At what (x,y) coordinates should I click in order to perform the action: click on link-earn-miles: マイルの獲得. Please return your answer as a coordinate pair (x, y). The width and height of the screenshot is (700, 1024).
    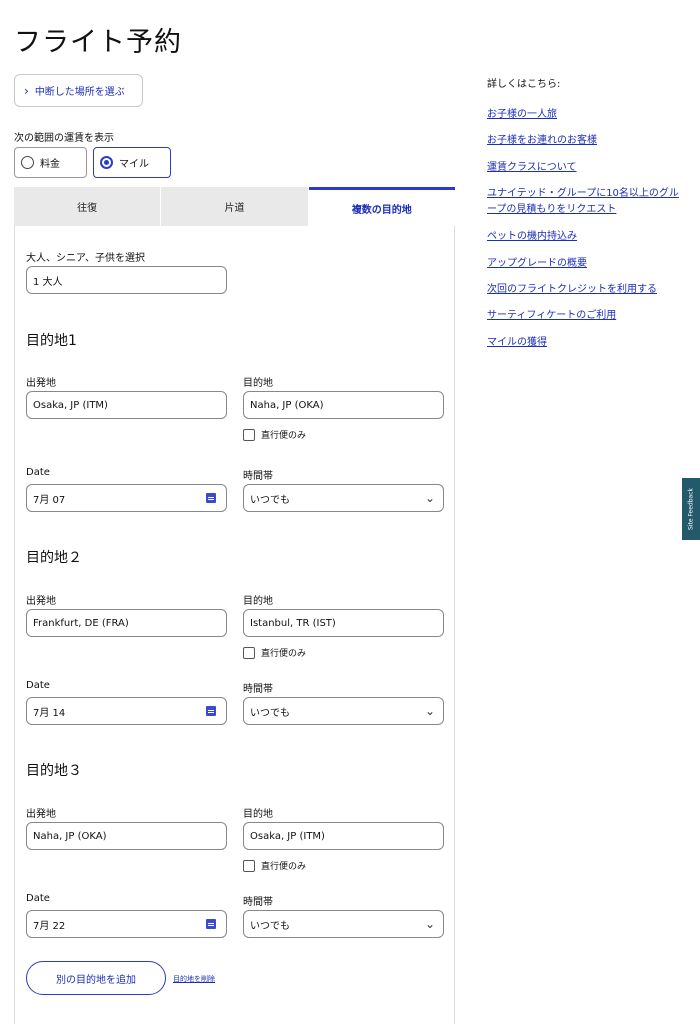
    Looking at the image, I should click on (587, 343).